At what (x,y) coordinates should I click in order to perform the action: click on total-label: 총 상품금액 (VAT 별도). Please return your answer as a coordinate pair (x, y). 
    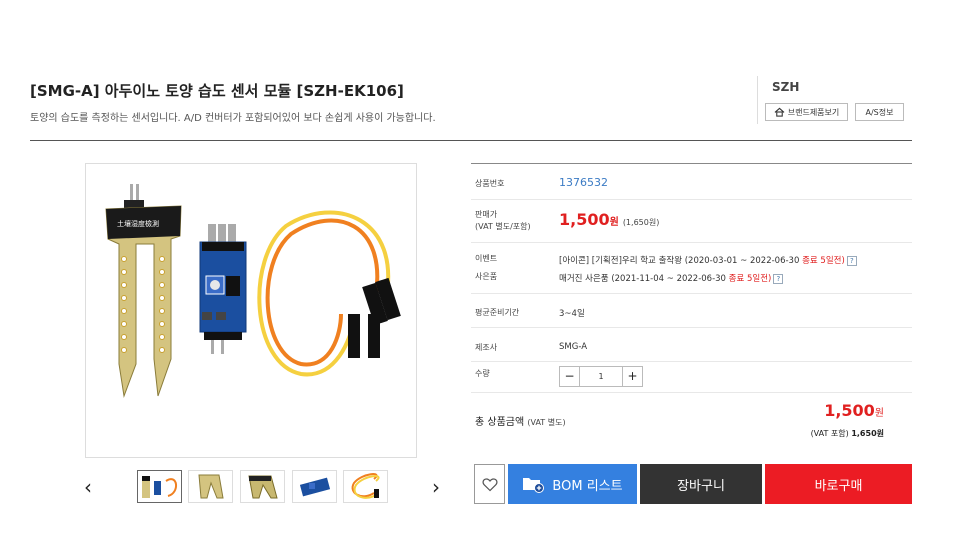
    Looking at the image, I should click on (520, 420).